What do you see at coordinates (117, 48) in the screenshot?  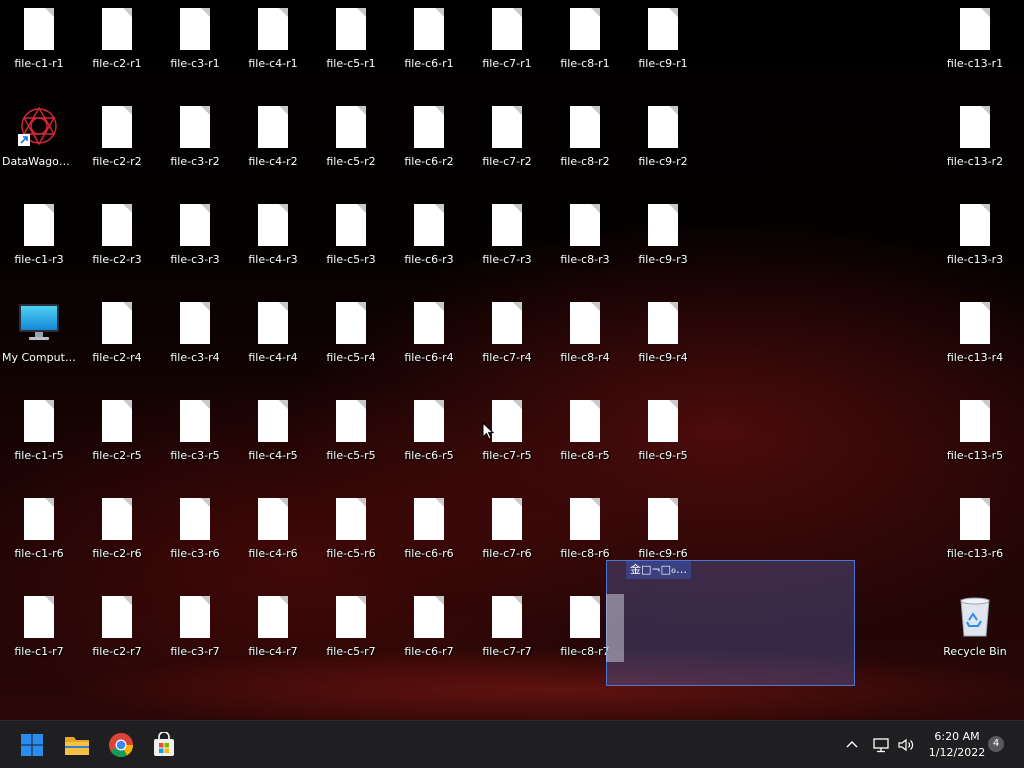 I see `desktop-file-icon: file-c2-r1` at bounding box center [117, 48].